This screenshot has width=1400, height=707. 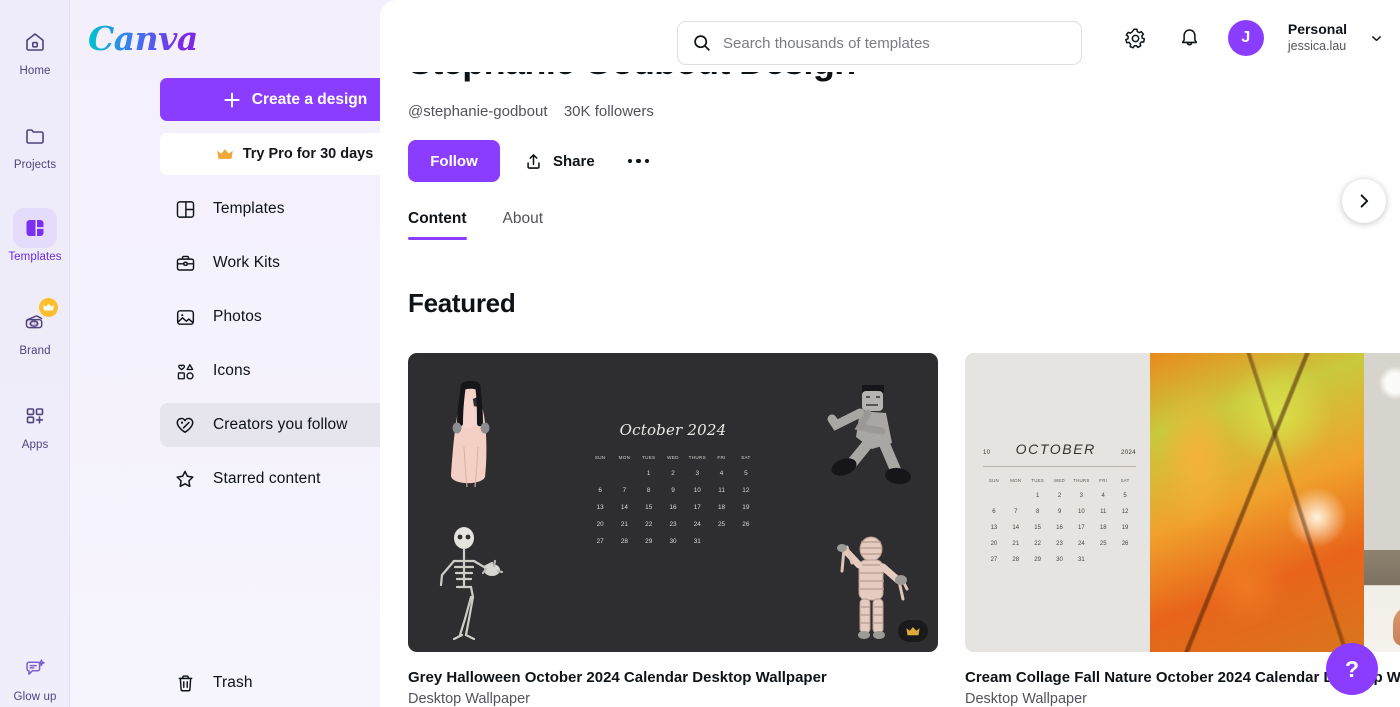 What do you see at coordinates (1037, 544) in the screenshot?
I see `calendar-day: 22` at bounding box center [1037, 544].